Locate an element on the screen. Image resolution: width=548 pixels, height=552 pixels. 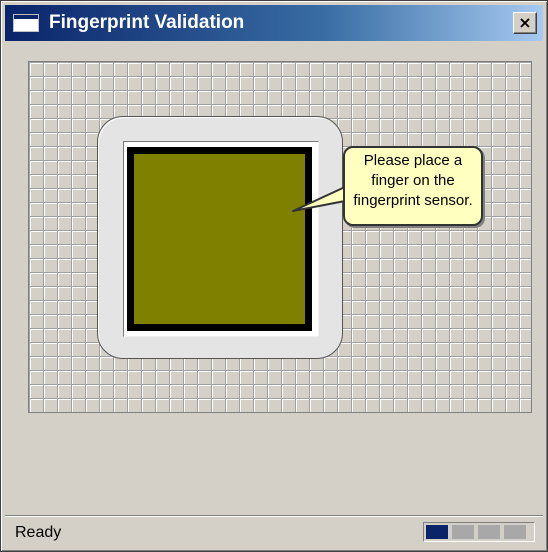
window-title: Fingerprint Validation is located at coordinates (147, 22).